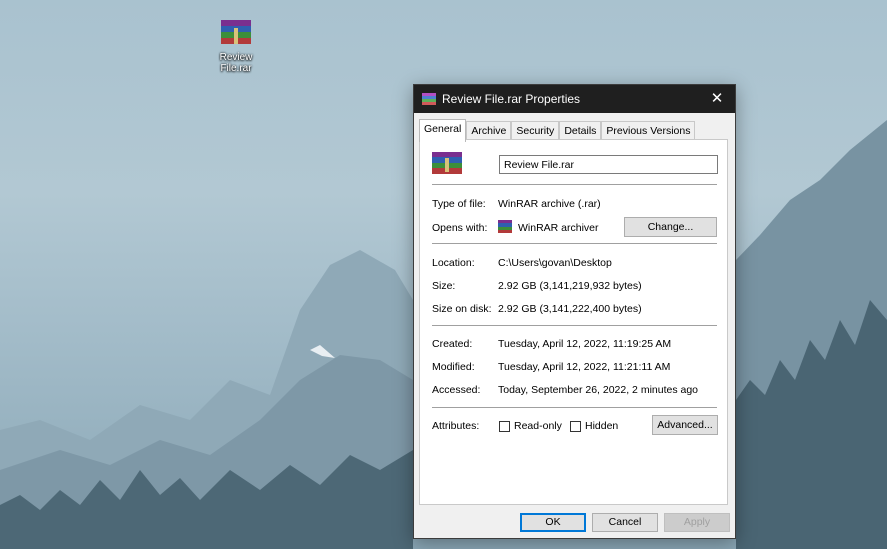  What do you see at coordinates (584, 367) in the screenshot?
I see `modified-value: Tuesday, April 12, 2022, 11:21:11 AM` at bounding box center [584, 367].